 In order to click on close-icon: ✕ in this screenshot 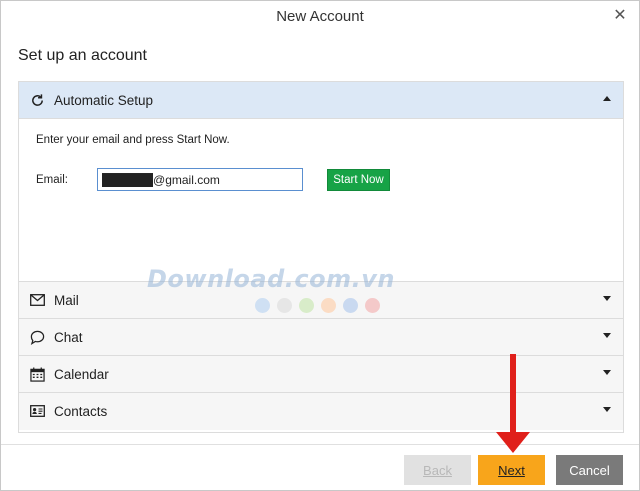, I will do `click(620, 16)`.